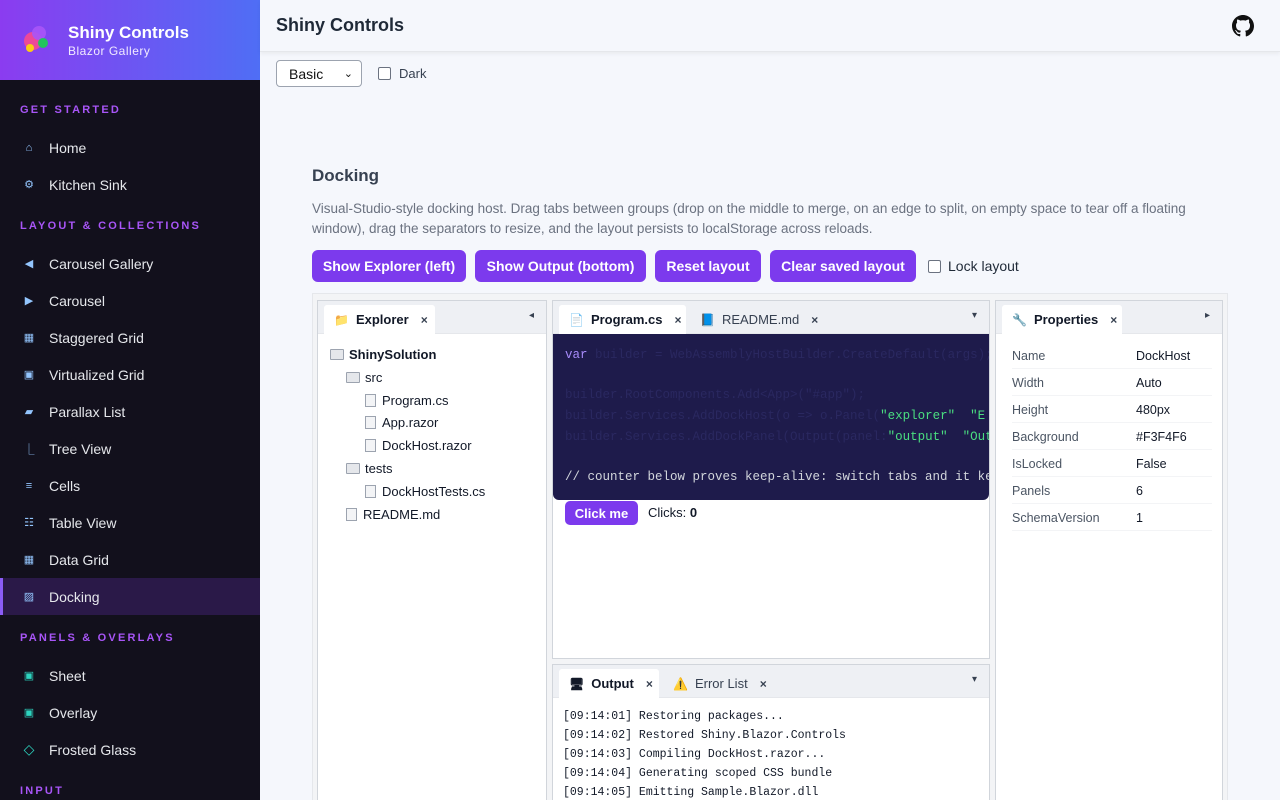 Image resolution: width=1280 pixels, height=800 pixels. I want to click on sidebar-item-cells: ≡ Cells, so click(130, 485).